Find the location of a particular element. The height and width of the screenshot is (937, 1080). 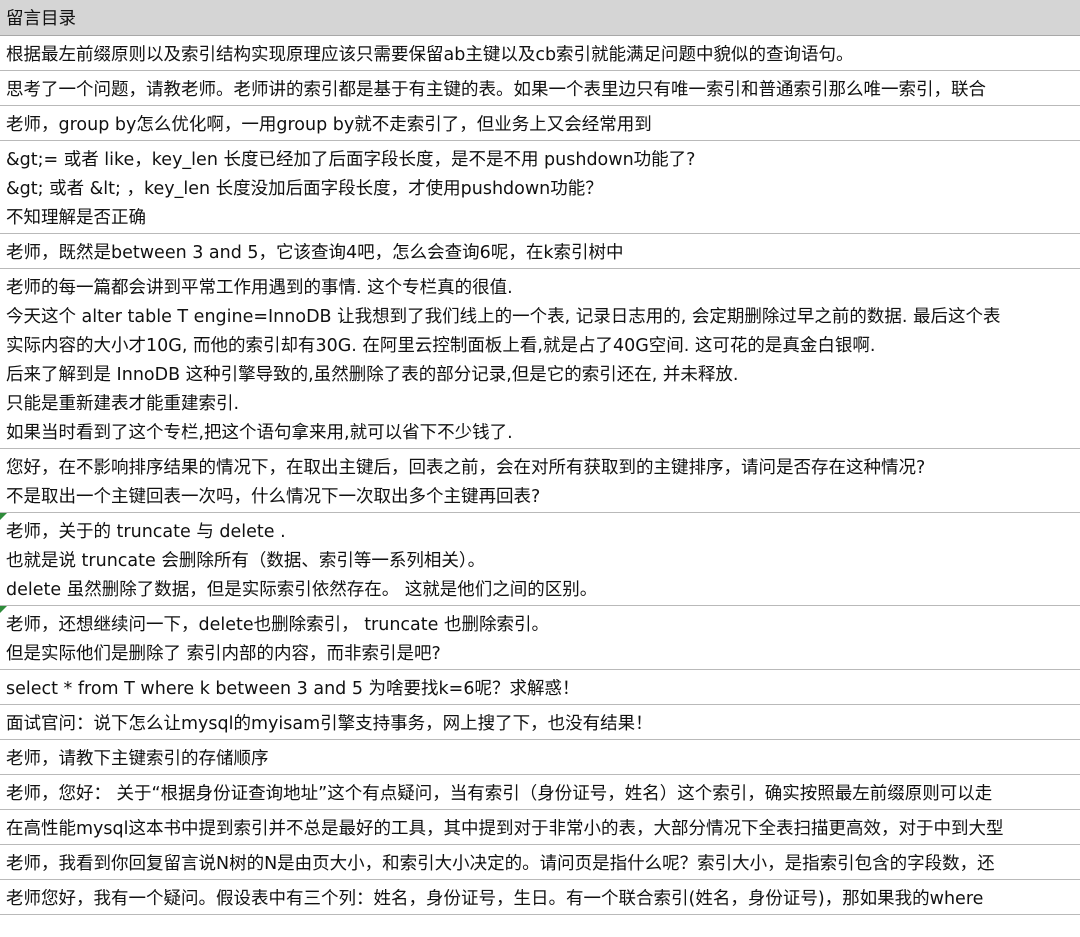

comment-text-line: delete 虽然删除了数据，但是实际索引依然存在。 这就是他们之间的区别。 is located at coordinates (302, 590).